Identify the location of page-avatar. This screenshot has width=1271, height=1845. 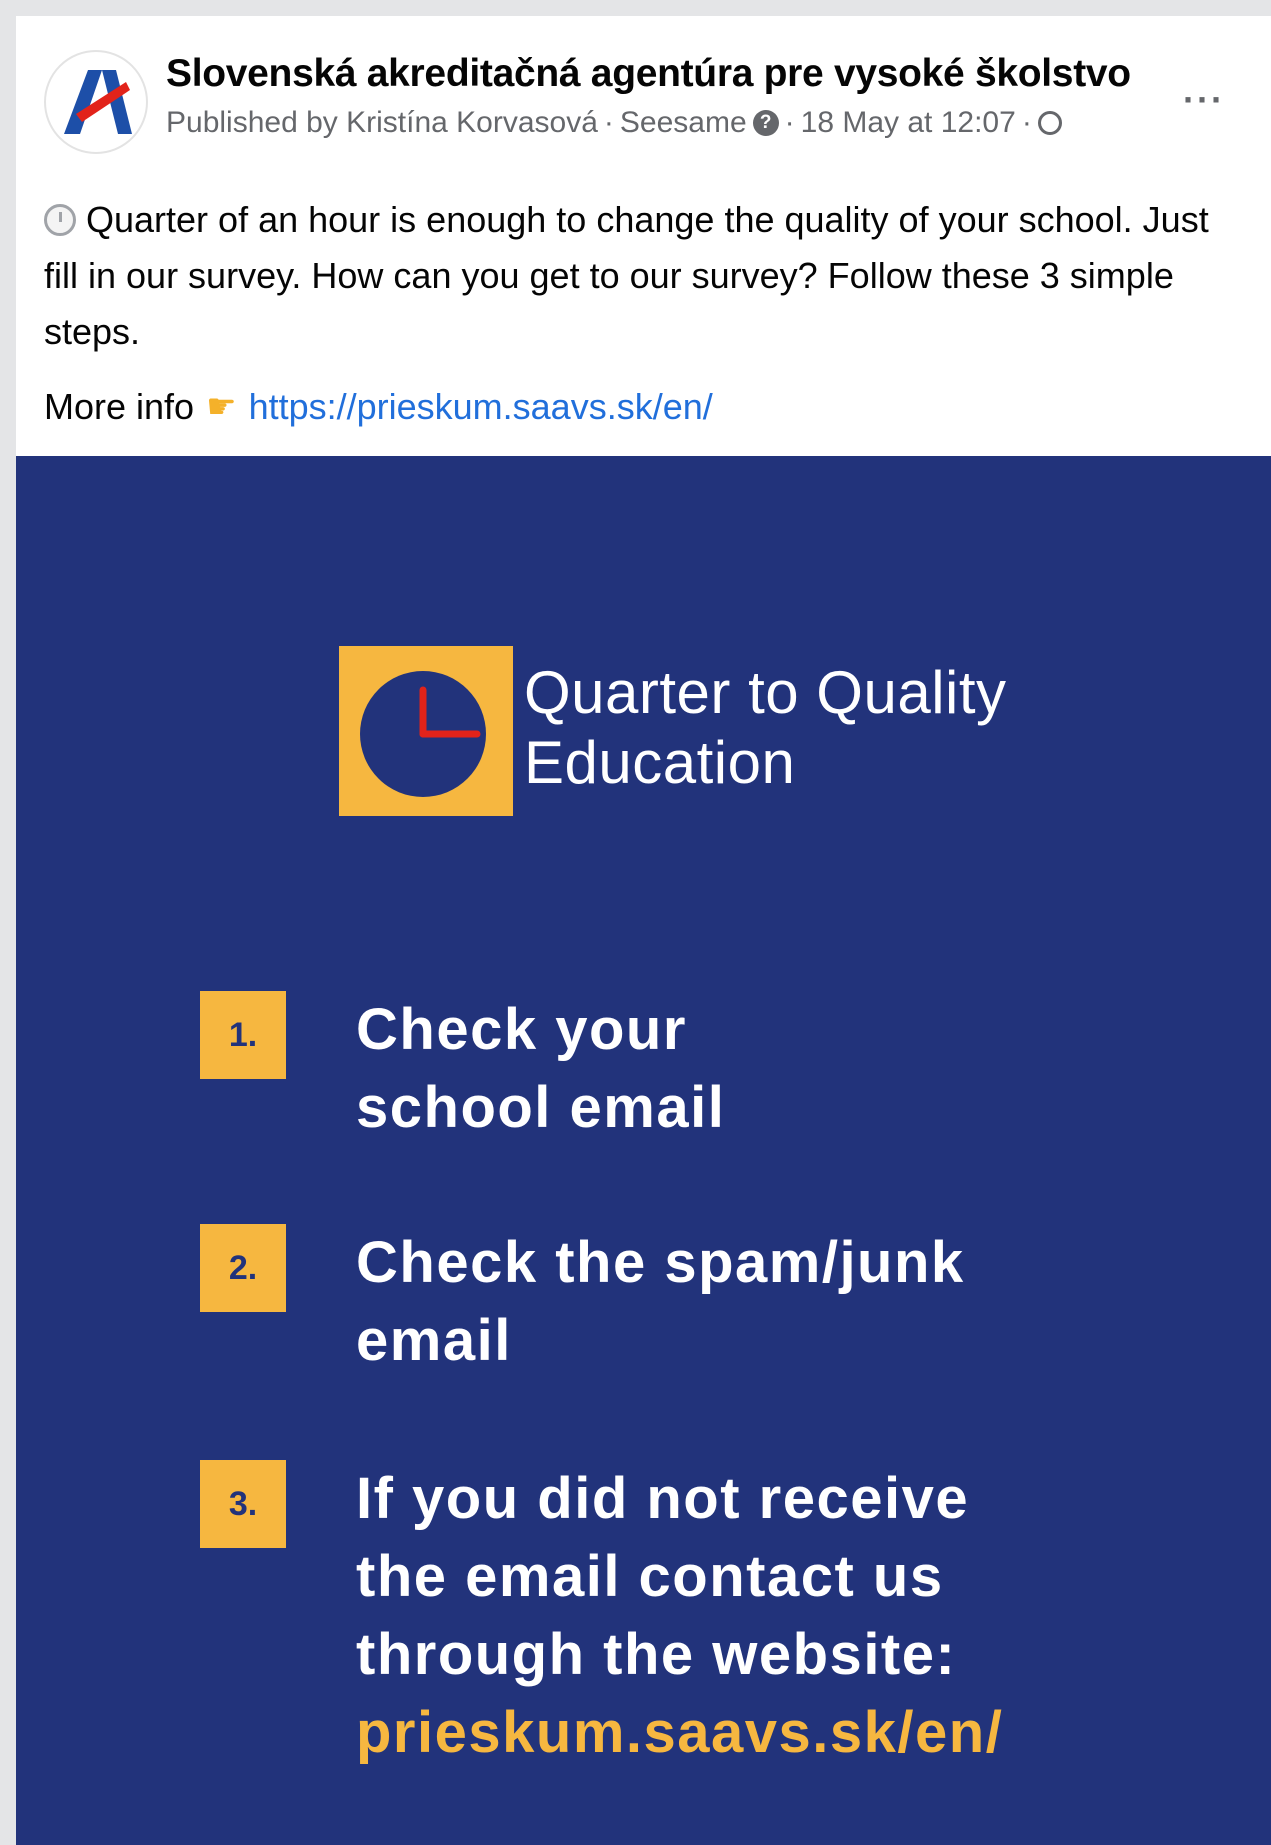
(96, 102).